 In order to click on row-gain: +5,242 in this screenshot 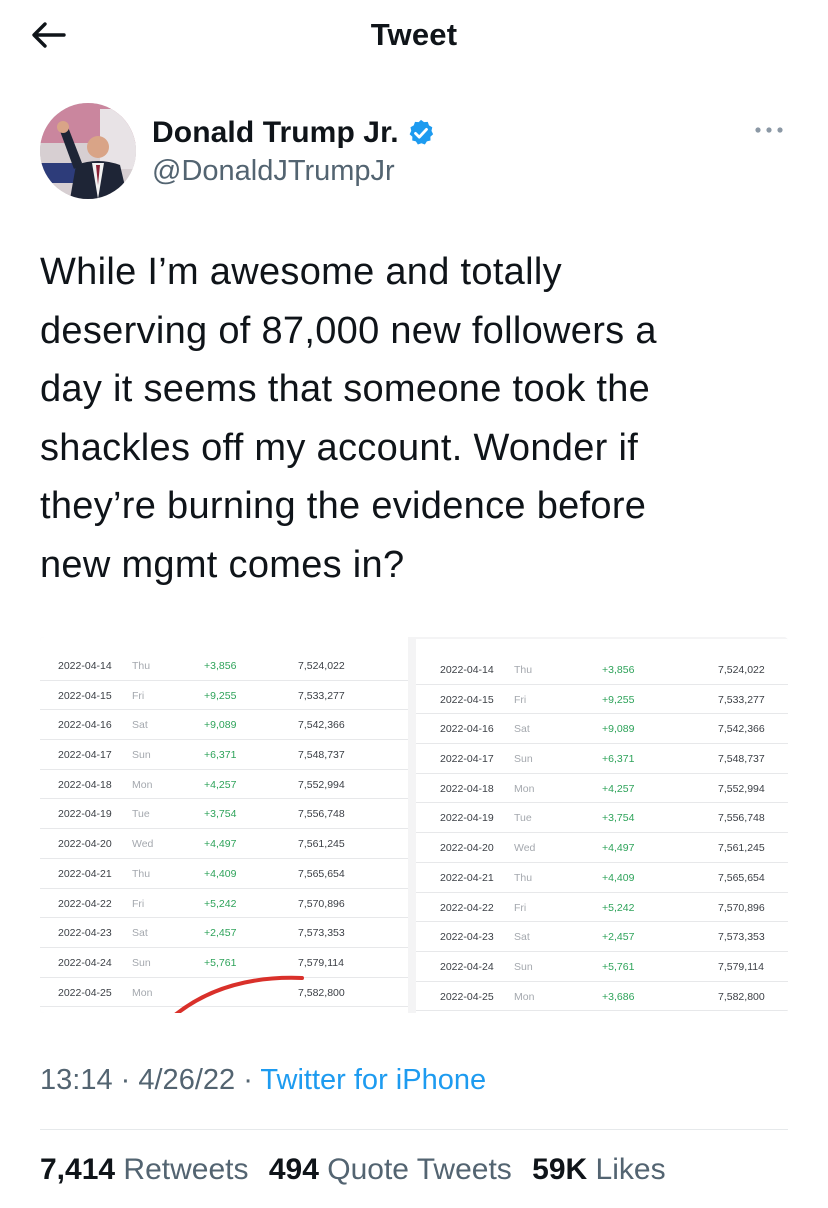, I will do `click(618, 907)`.